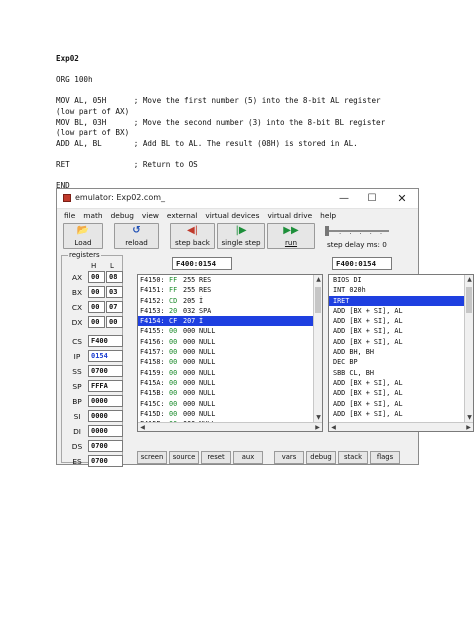  Describe the element at coordinates (230, 426) in the screenshot. I see `memory-horizontal-scrollbar: ◀ ▶` at that location.